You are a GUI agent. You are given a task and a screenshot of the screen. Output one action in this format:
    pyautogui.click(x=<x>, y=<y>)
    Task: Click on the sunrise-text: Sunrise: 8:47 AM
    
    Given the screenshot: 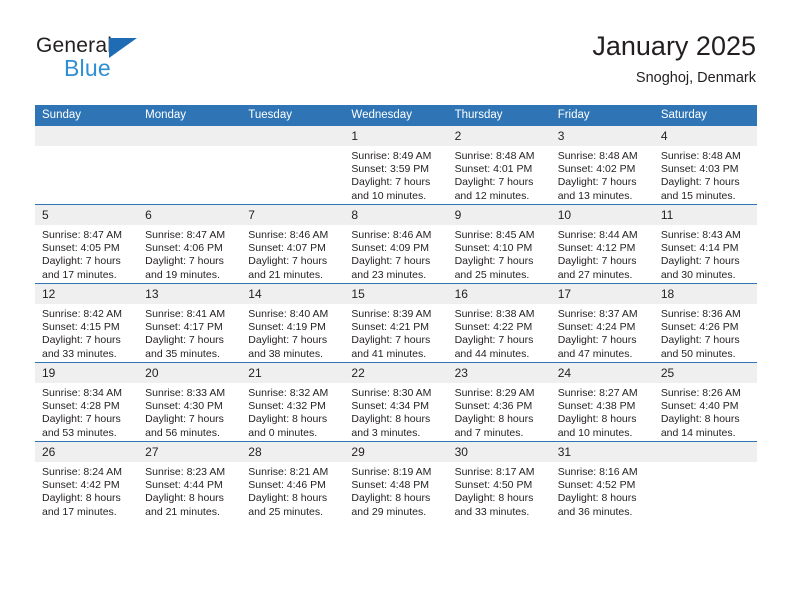 What is the action you would take?
    pyautogui.click(x=82, y=235)
    